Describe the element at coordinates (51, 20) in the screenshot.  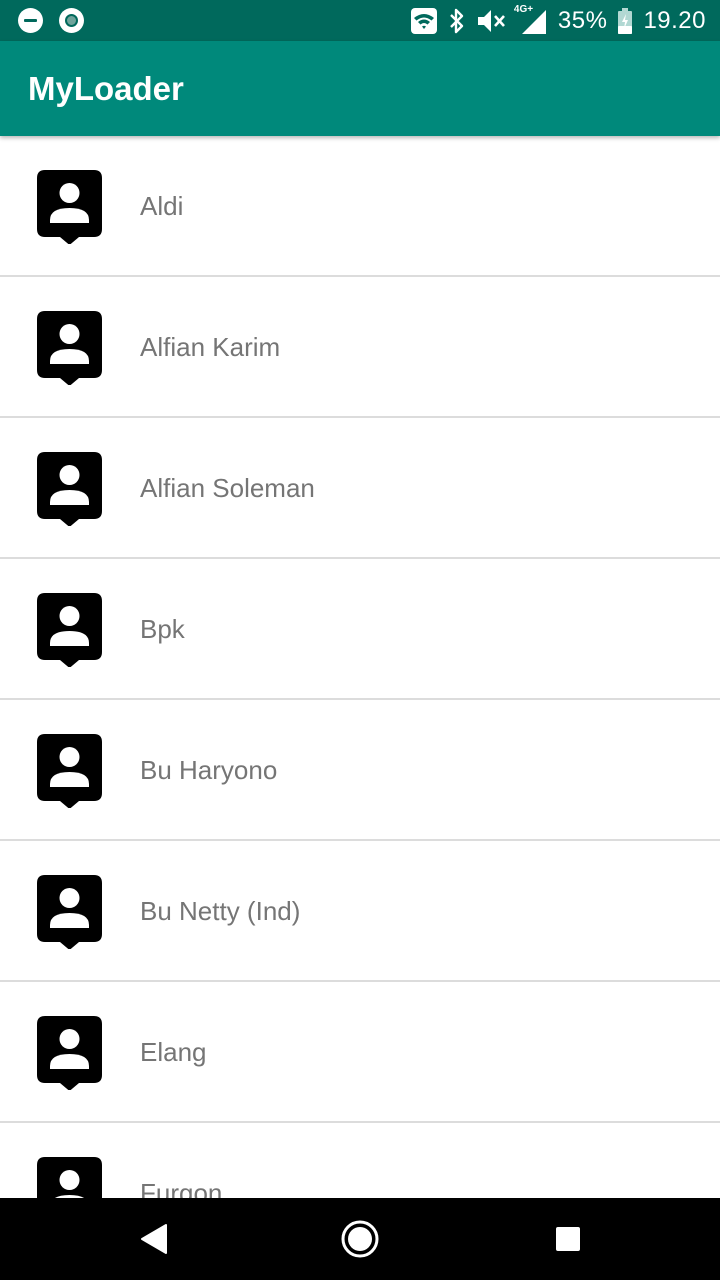
I see `status-bar-left` at that location.